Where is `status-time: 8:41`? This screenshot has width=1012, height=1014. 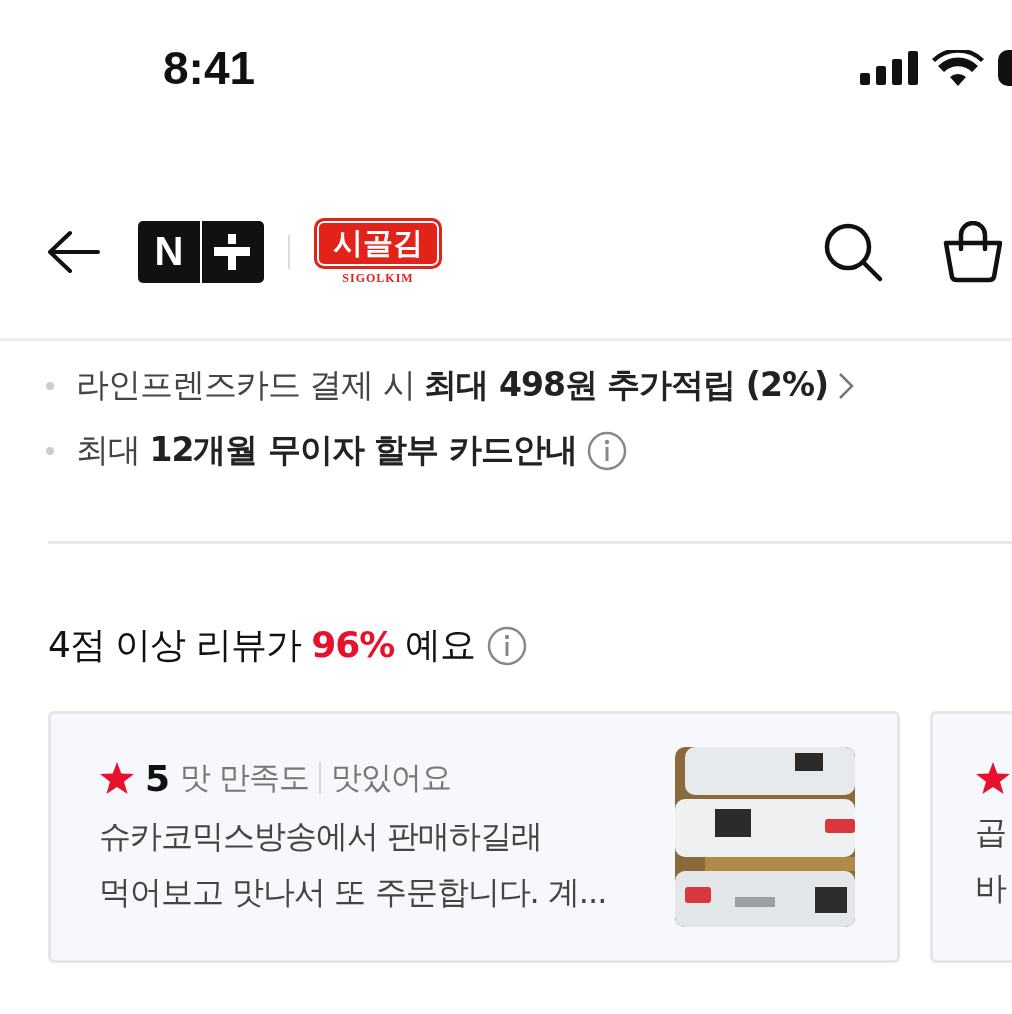 status-time: 8:41 is located at coordinates (209, 67).